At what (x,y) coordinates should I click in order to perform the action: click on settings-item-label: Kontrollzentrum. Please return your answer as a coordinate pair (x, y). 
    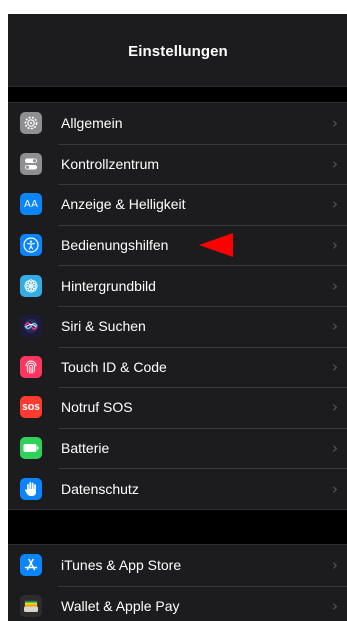
    Looking at the image, I should click on (110, 163).